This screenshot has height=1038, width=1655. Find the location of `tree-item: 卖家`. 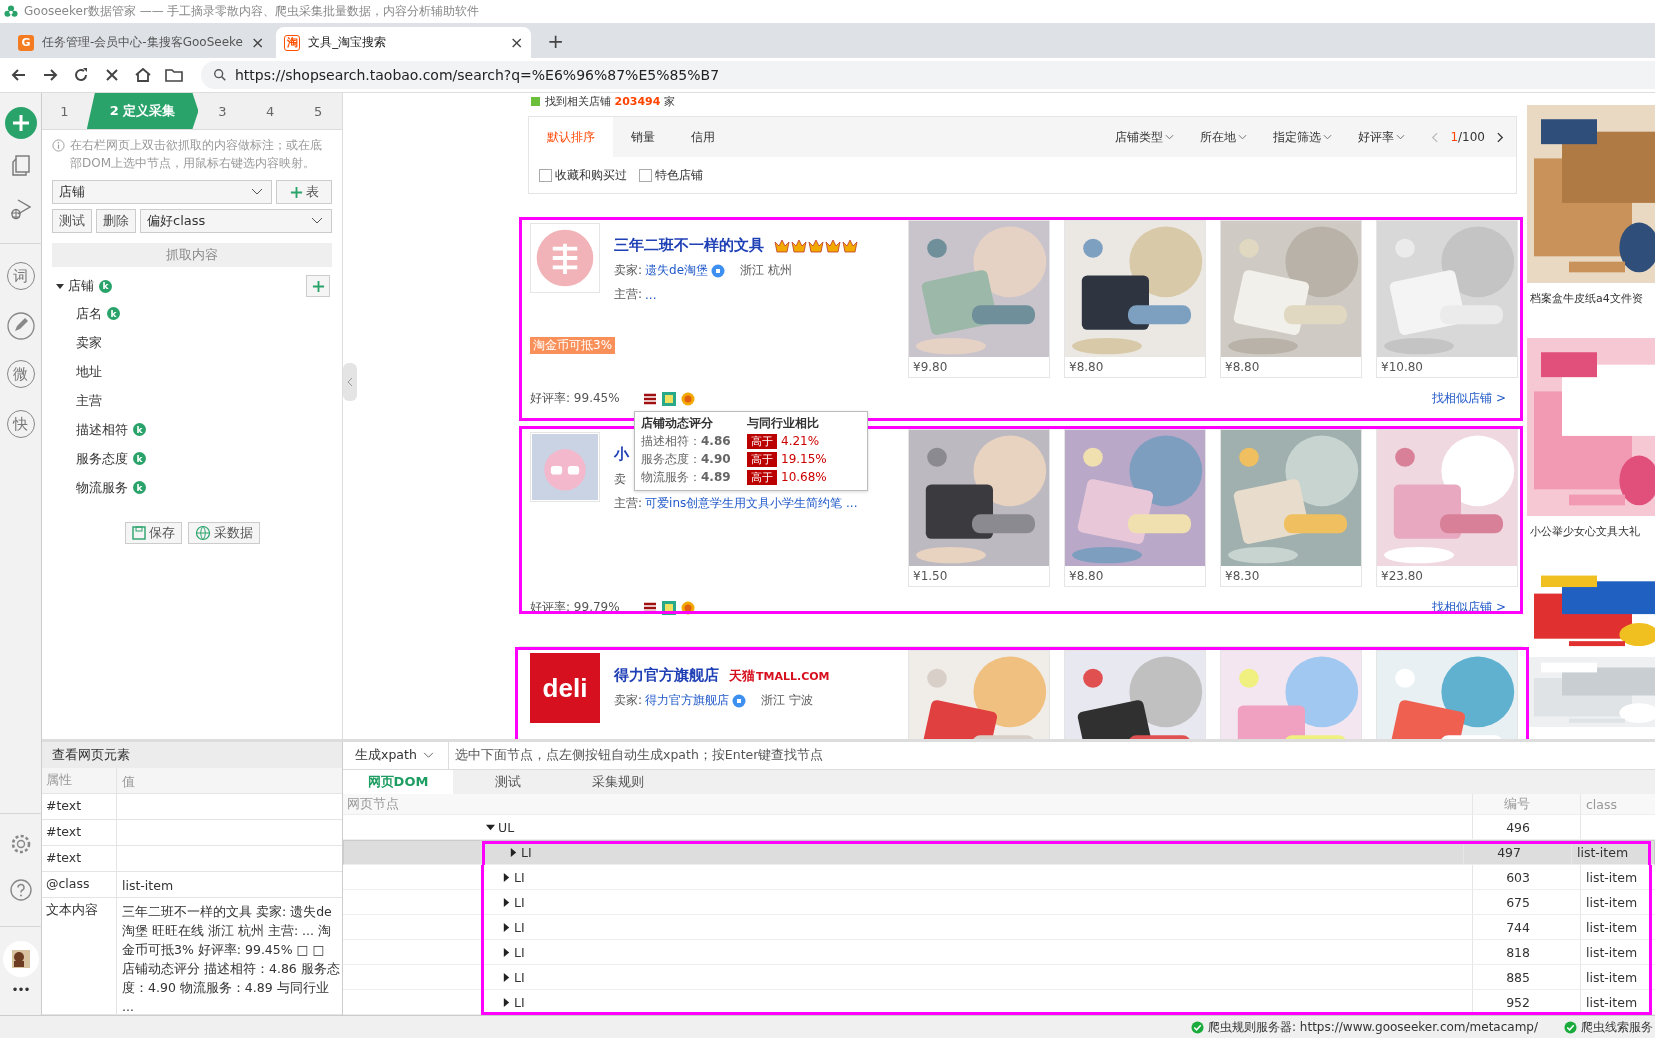

tree-item: 卖家 is located at coordinates (89, 342).